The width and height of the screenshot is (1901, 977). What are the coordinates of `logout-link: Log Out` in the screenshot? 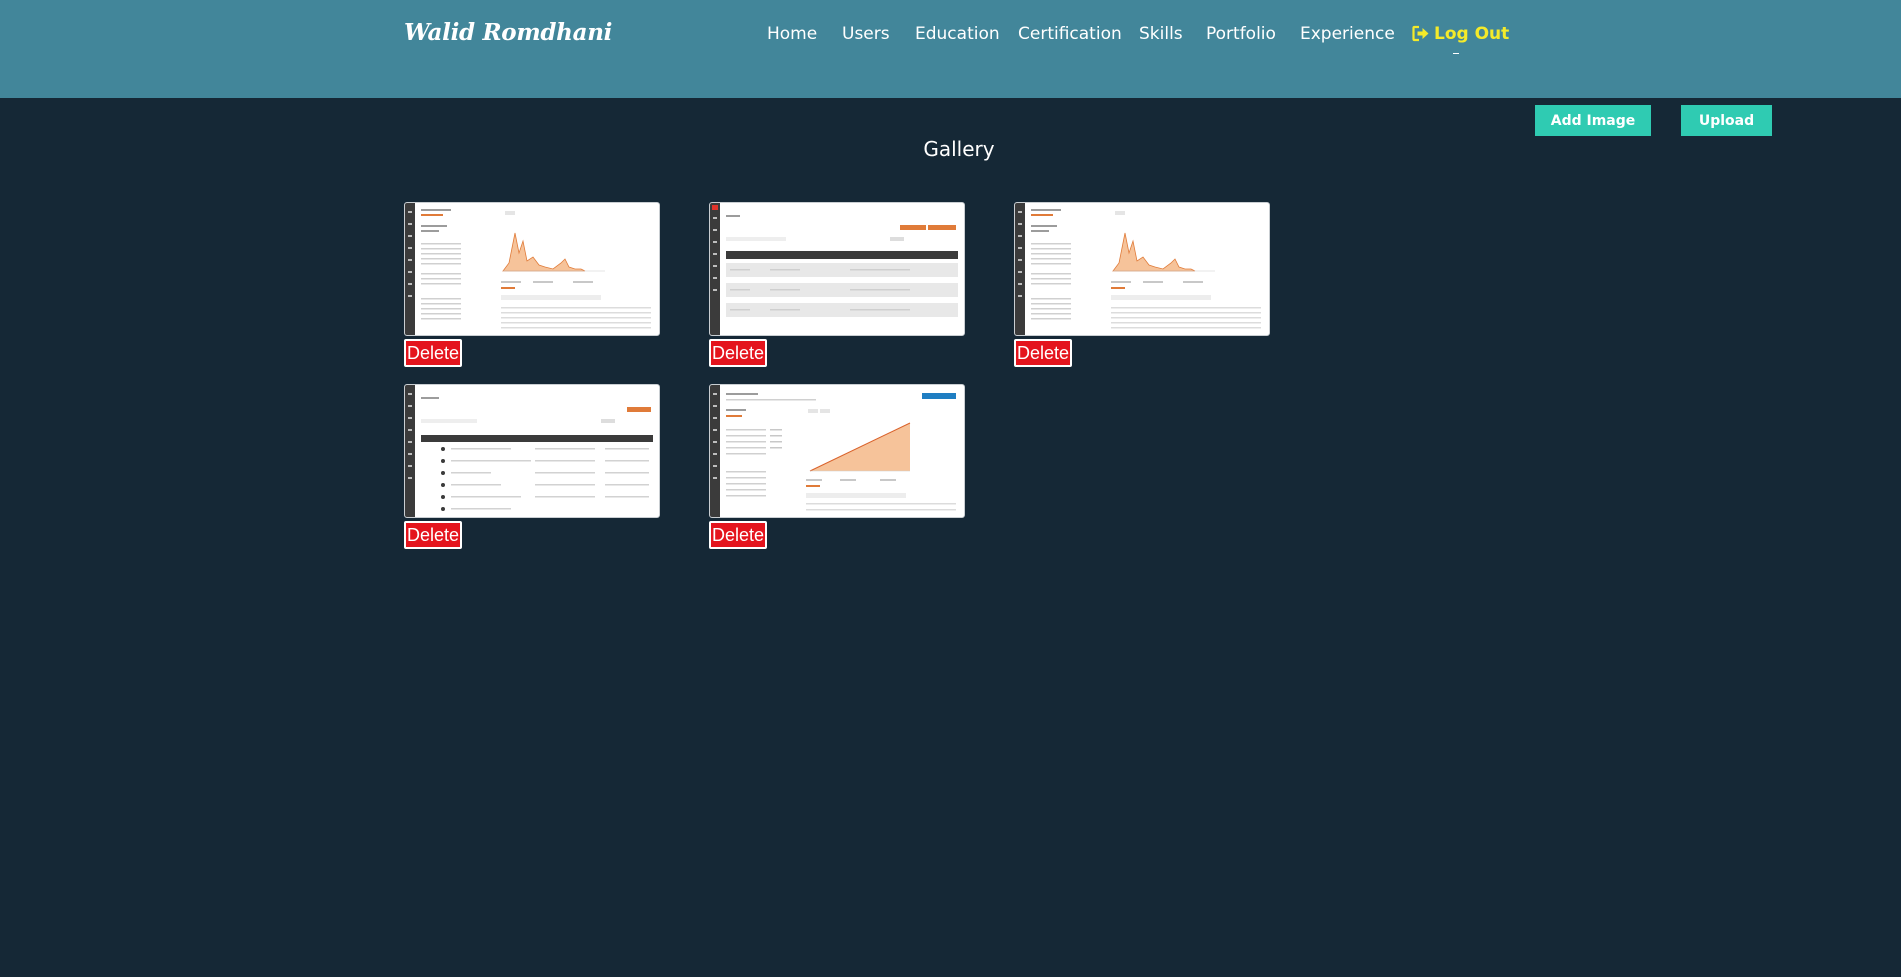 It's located at (1460, 34).